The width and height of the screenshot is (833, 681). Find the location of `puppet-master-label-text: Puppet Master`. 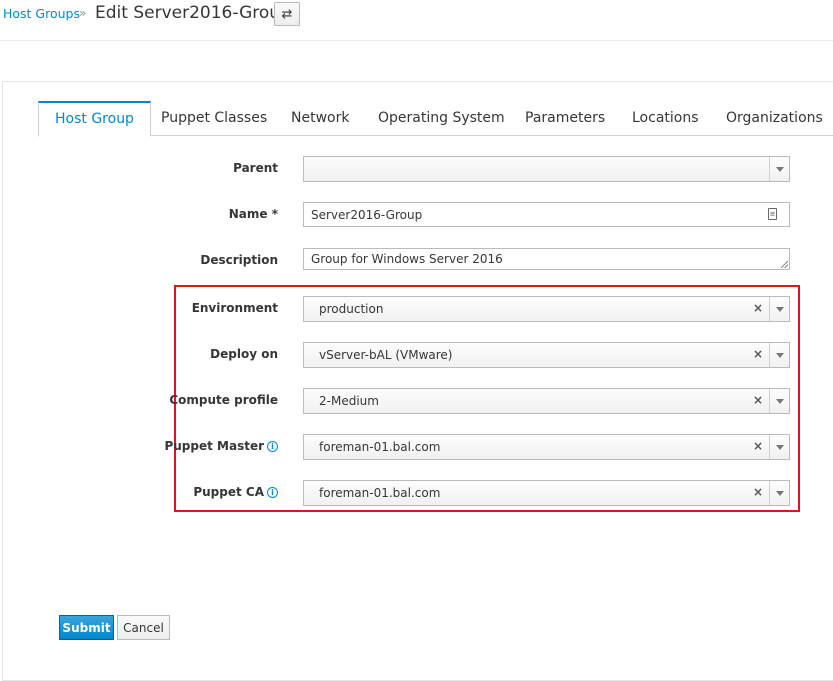

puppet-master-label-text: Puppet Master is located at coordinates (214, 446).